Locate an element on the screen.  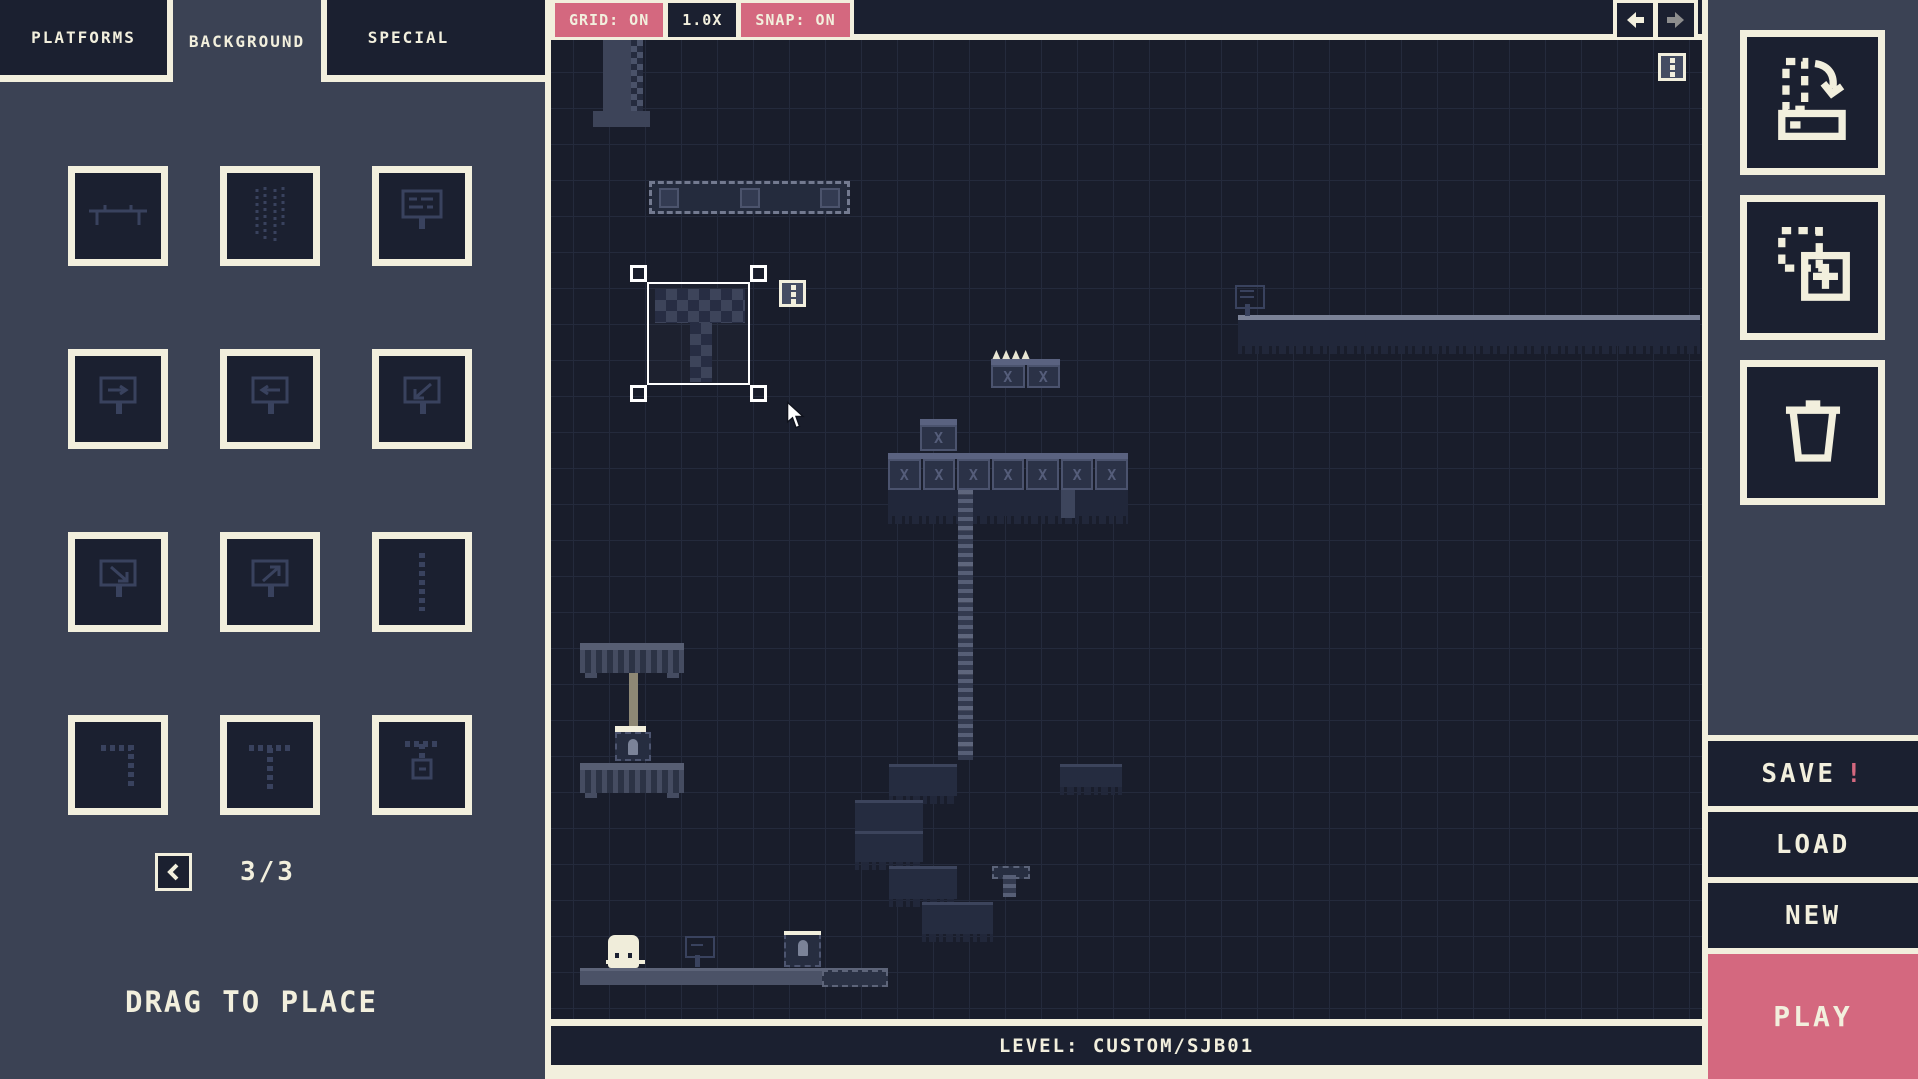
tools-sidebar: SAVE! LOAD NEW PLAY is located at coordinates (1813, 539).